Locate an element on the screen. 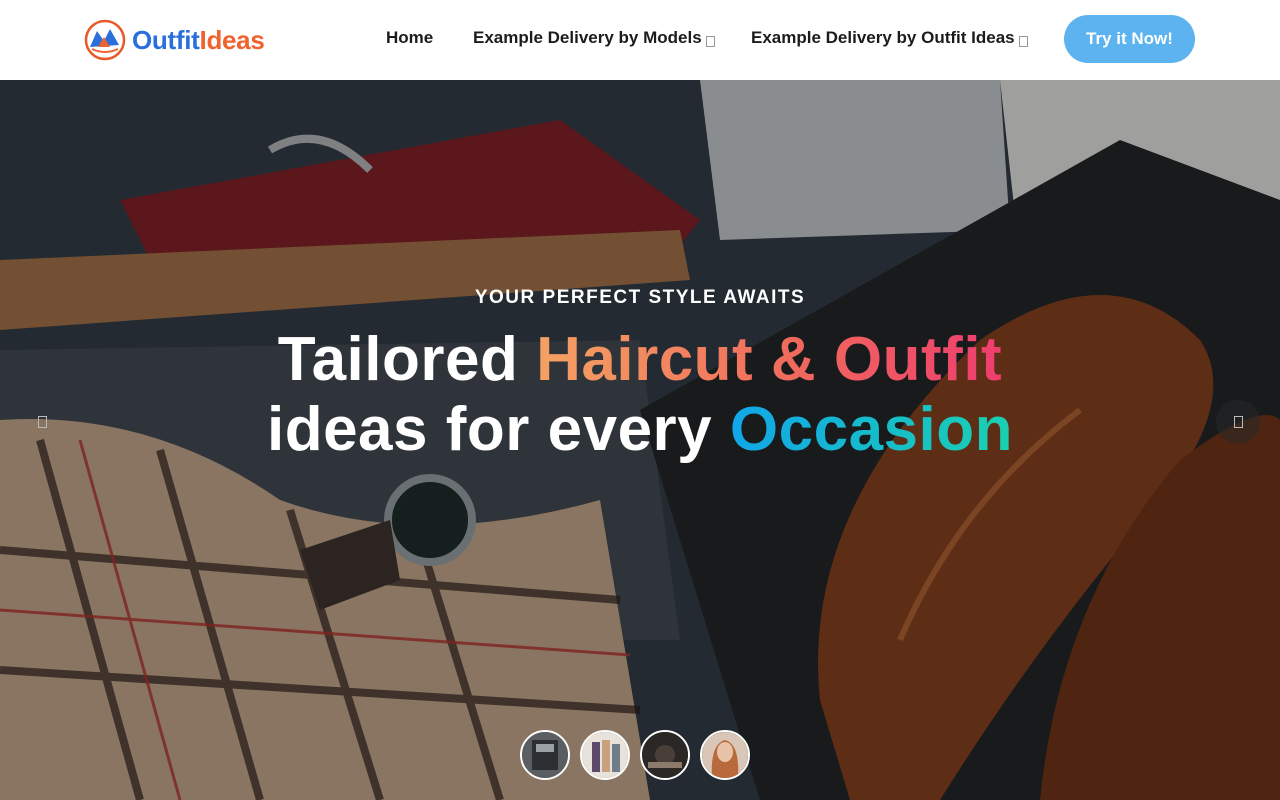  hero-headline-line-2: ideas for every Occasion is located at coordinates (640, 430).